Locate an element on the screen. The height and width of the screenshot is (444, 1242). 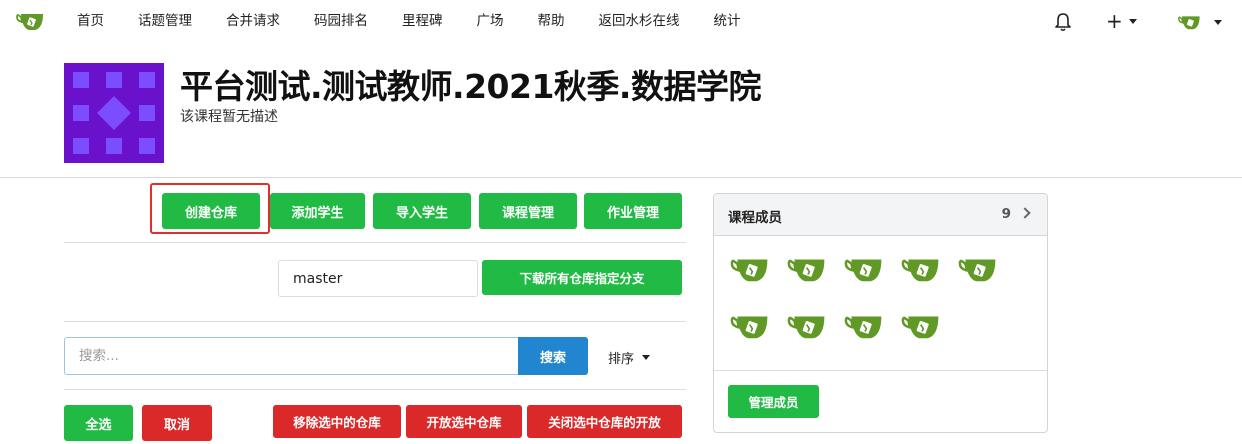
course-members-card: 课程成员 9 管理成员 is located at coordinates (880, 313).